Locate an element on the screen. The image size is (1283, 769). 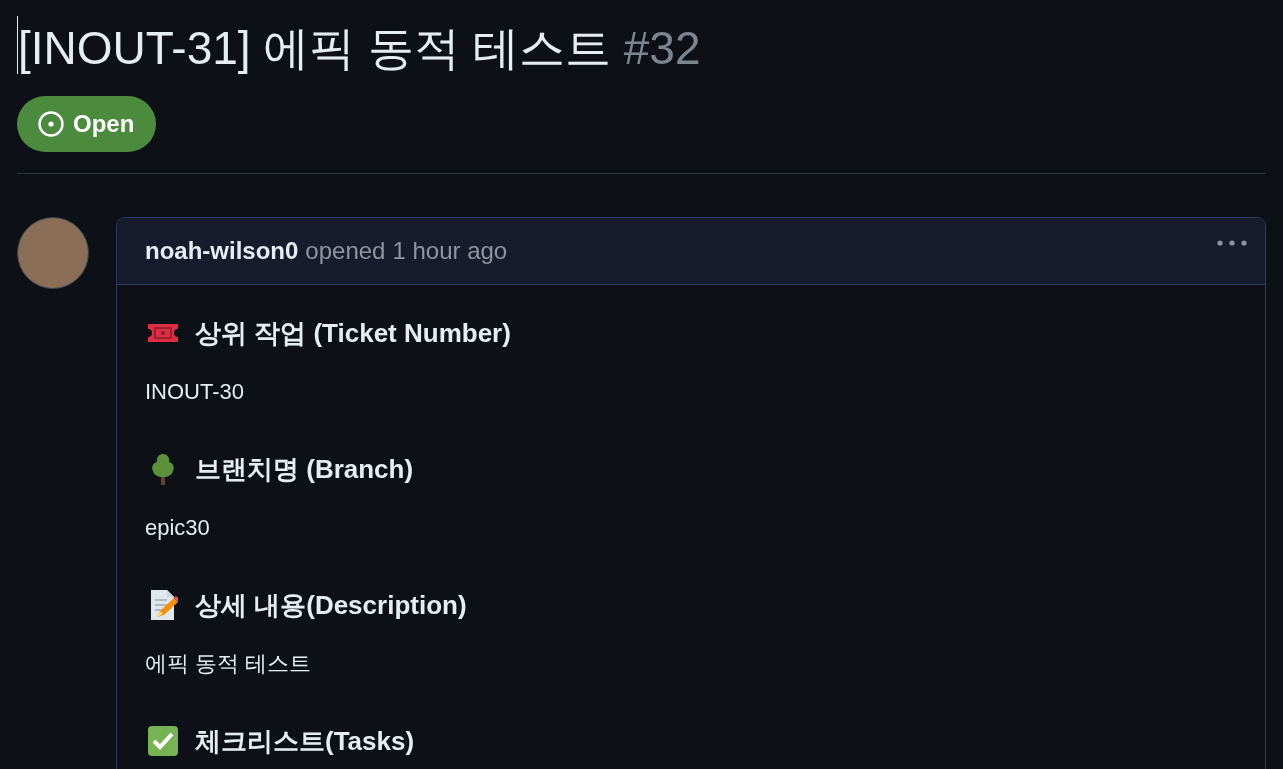
checkbox-icon is located at coordinates (163, 741).